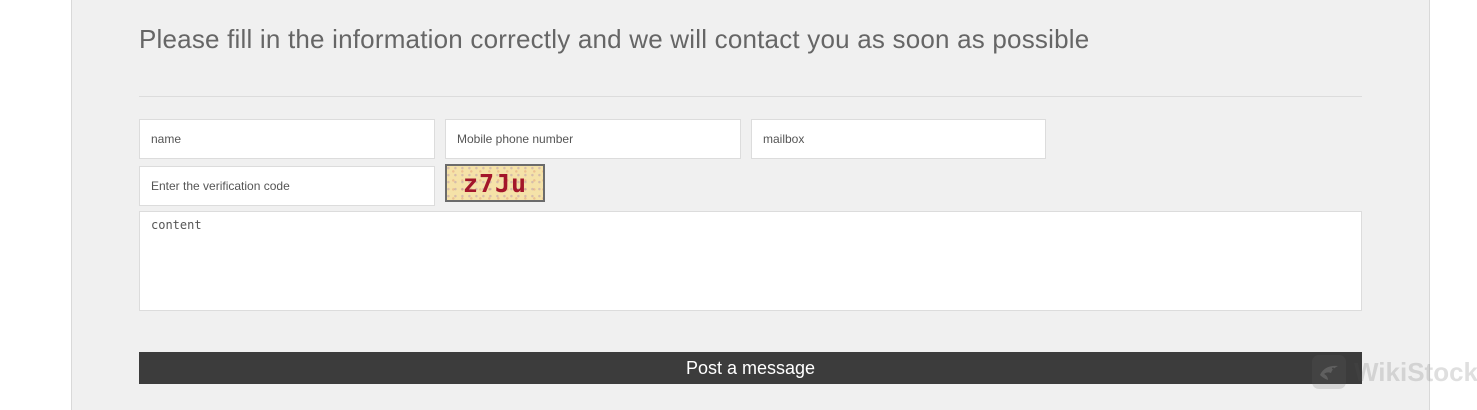  What do you see at coordinates (287, 139) in the screenshot?
I see `name-input` at bounding box center [287, 139].